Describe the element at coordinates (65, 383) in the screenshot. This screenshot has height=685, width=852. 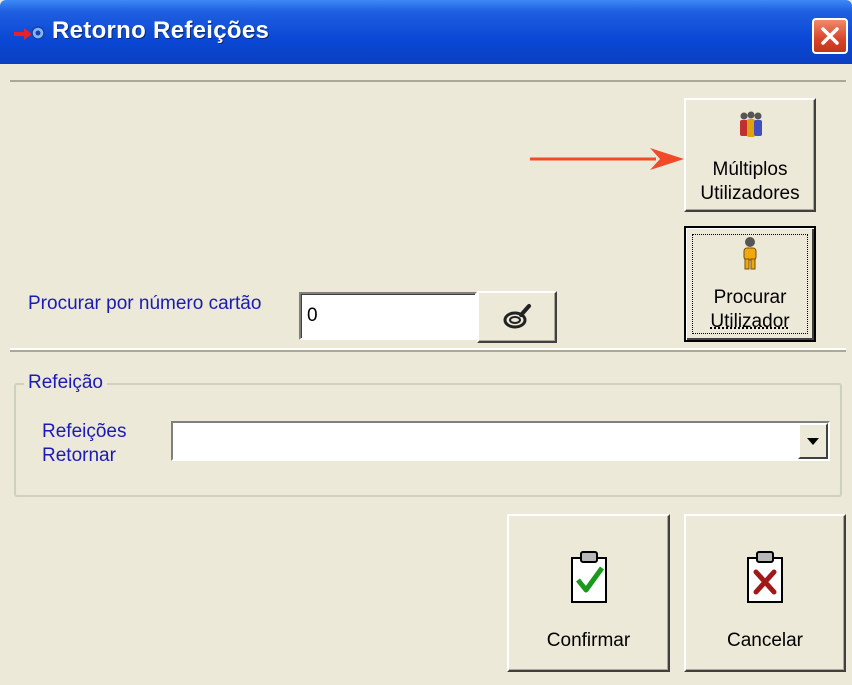
I see `meal-group-title: Refeição` at that location.